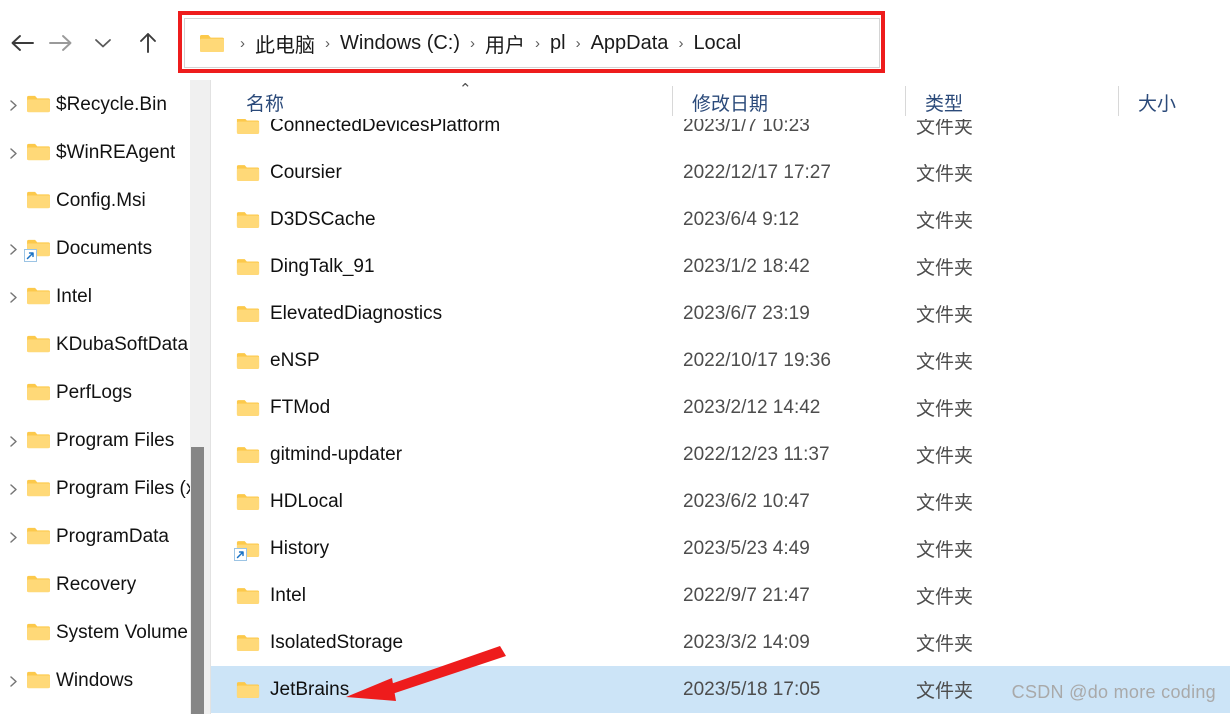  I want to click on file-name-label: eNSP, so click(295, 360).